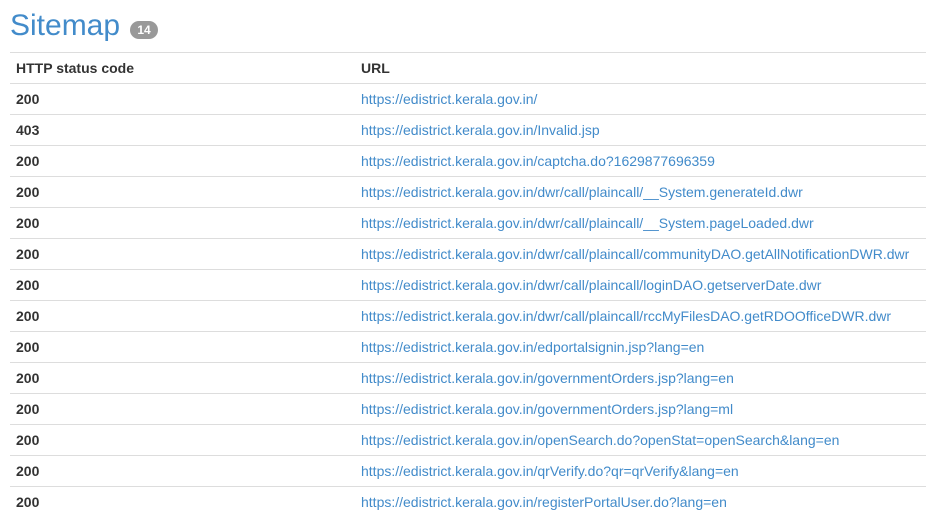 The height and width of the screenshot is (518, 926). What do you see at coordinates (182, 130) in the screenshot?
I see `status-code-cell: 403` at bounding box center [182, 130].